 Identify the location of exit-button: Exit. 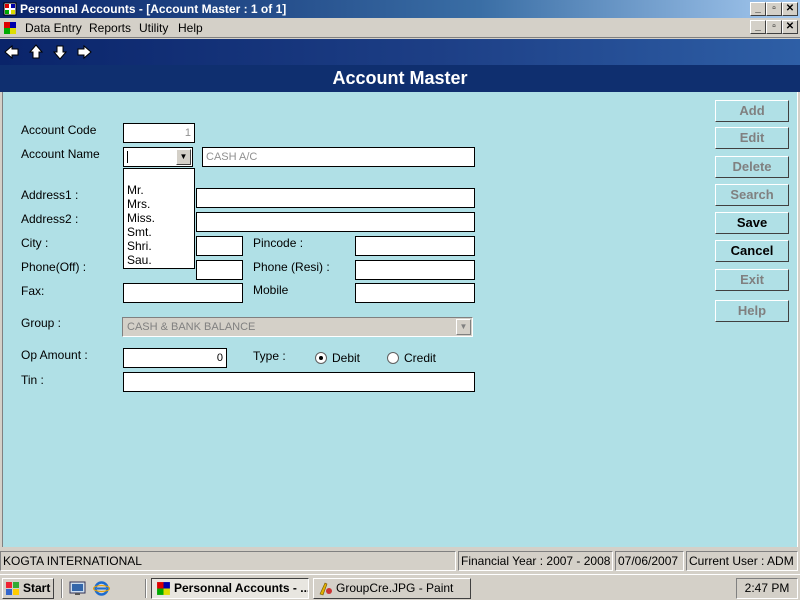
(752, 280).